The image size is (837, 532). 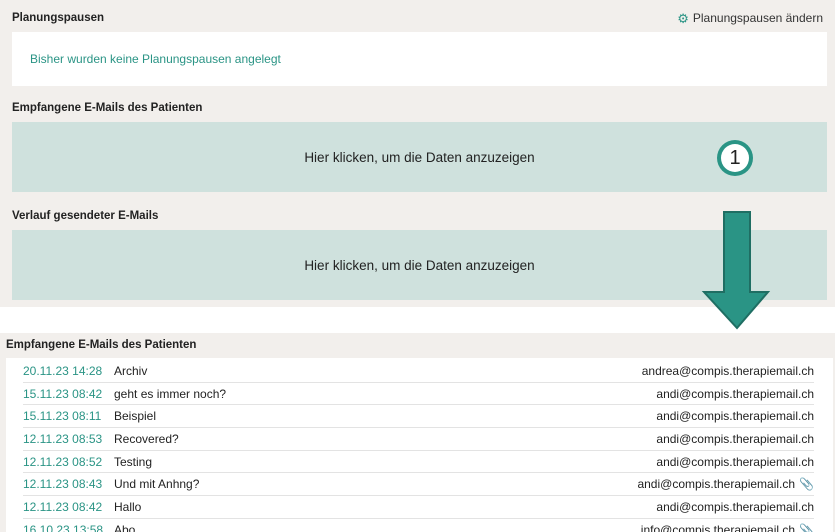 What do you see at coordinates (128, 507) in the screenshot?
I see `email-subject: Hallo` at bounding box center [128, 507].